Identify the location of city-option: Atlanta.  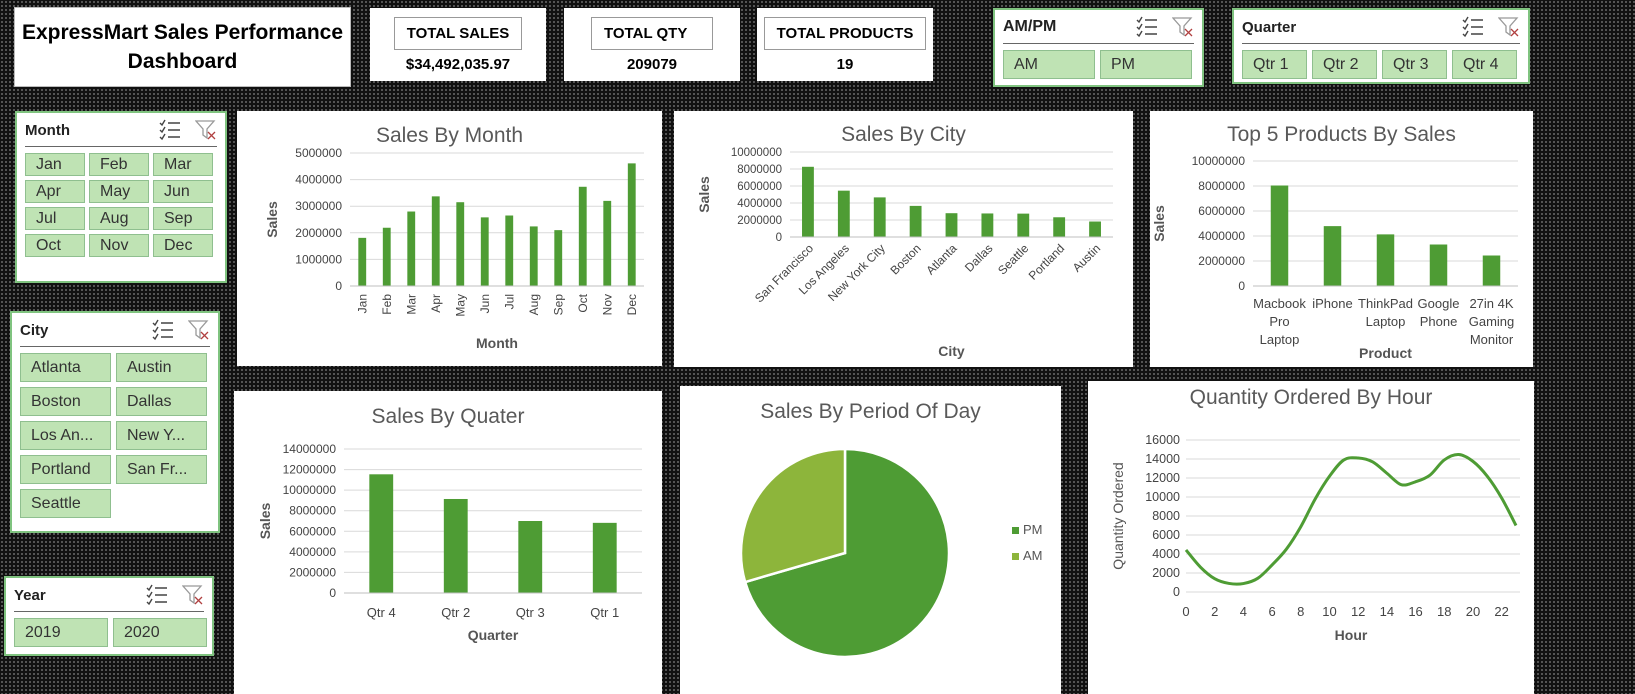
(65, 367).